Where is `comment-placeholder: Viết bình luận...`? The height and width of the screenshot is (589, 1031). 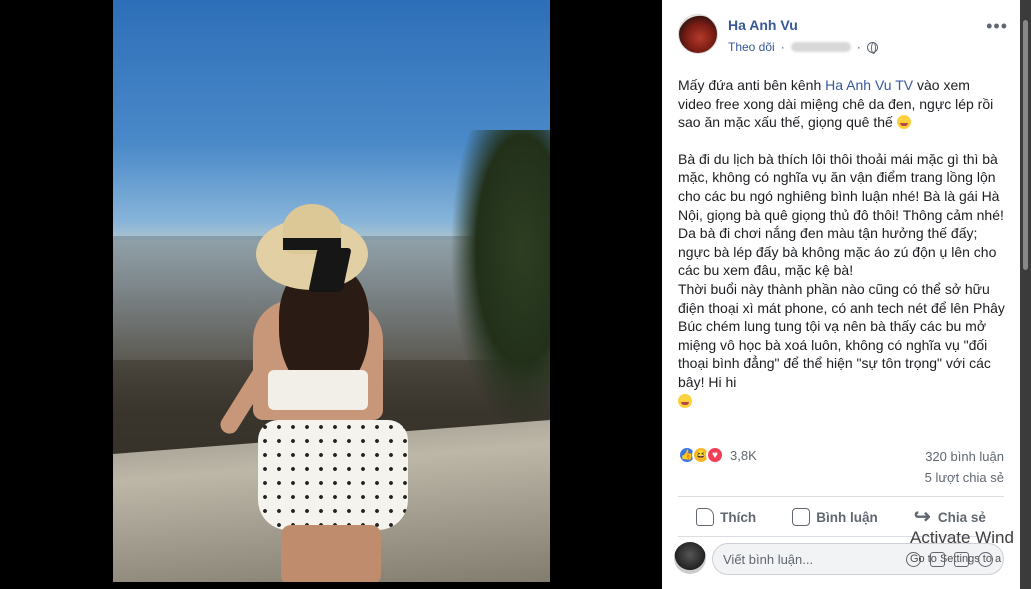
comment-placeholder: Viết bình luận... is located at coordinates (768, 559).